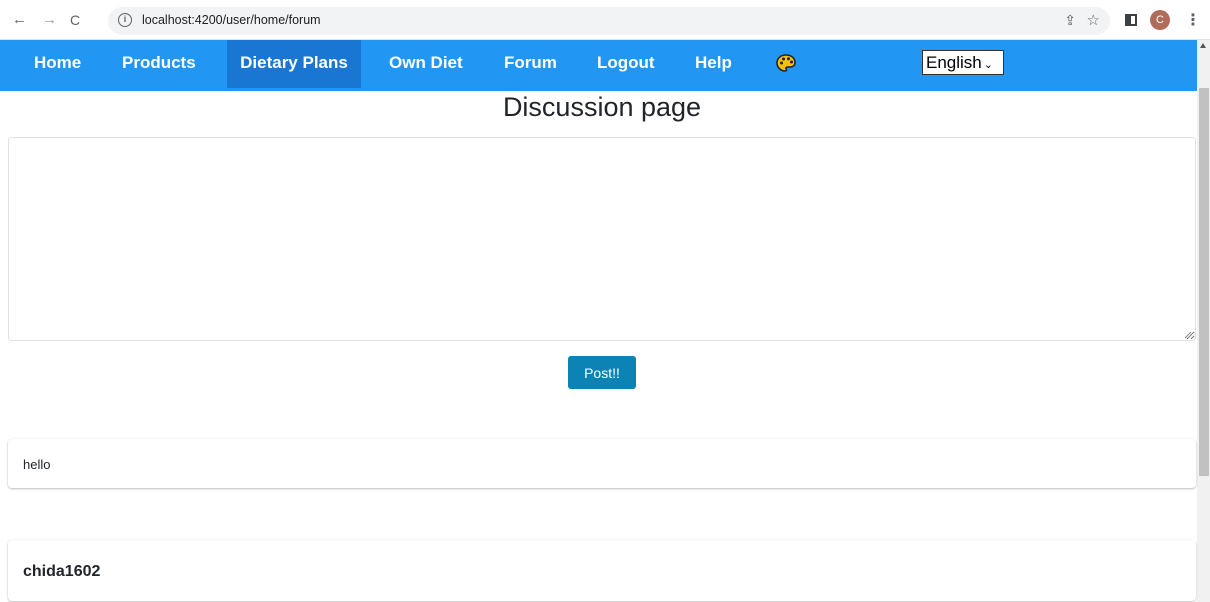 Image resolution: width=1210 pixels, height=602 pixels. What do you see at coordinates (602, 570) in the screenshot?
I see `post-card: chida1602` at bounding box center [602, 570].